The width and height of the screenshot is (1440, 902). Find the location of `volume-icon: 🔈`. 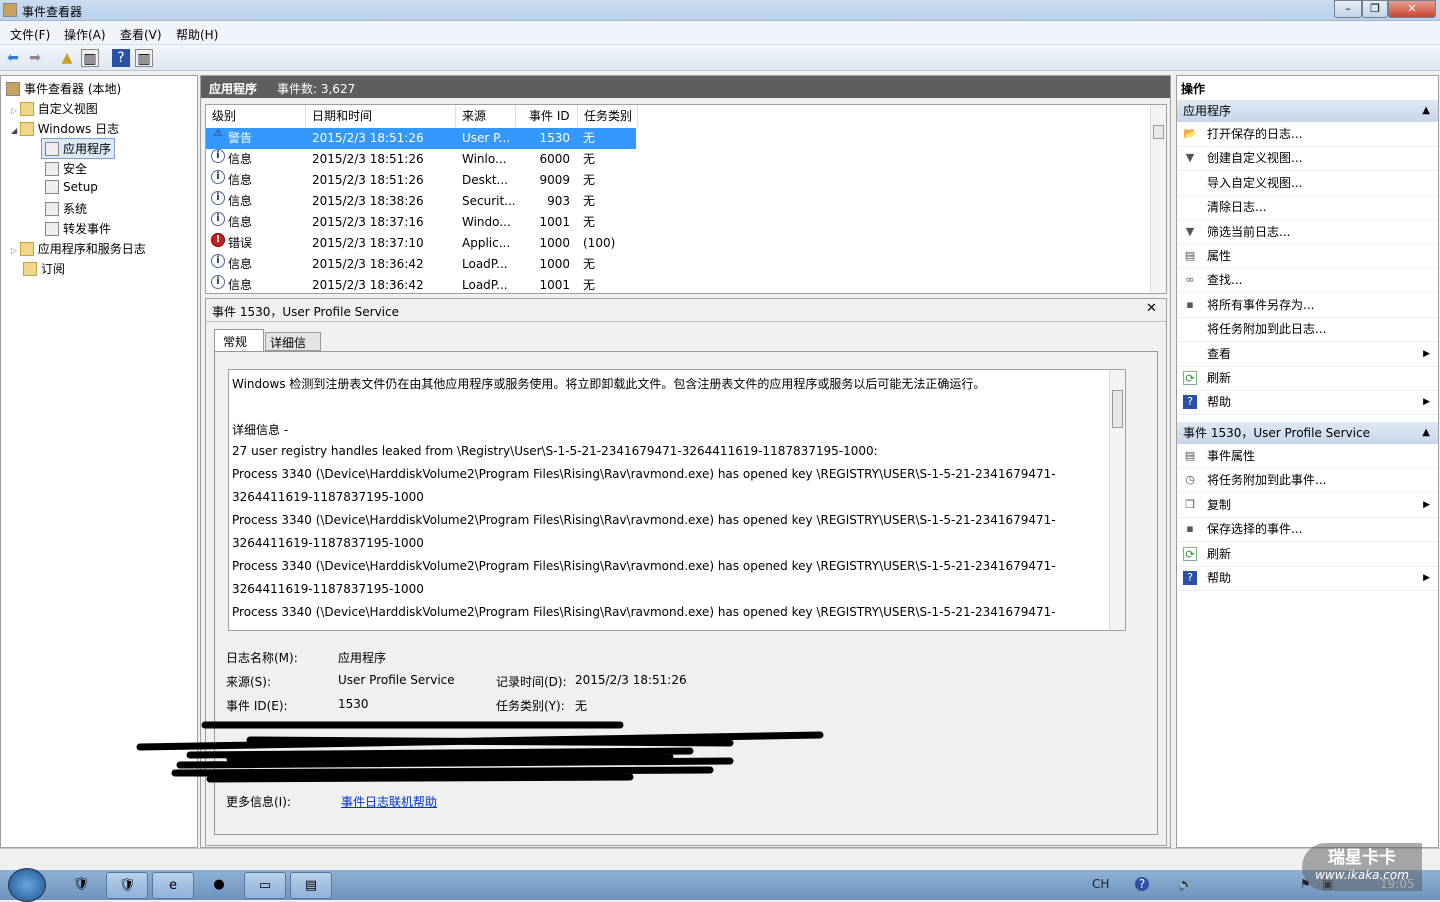

volume-icon: 🔈 is located at coordinates (1185, 884).